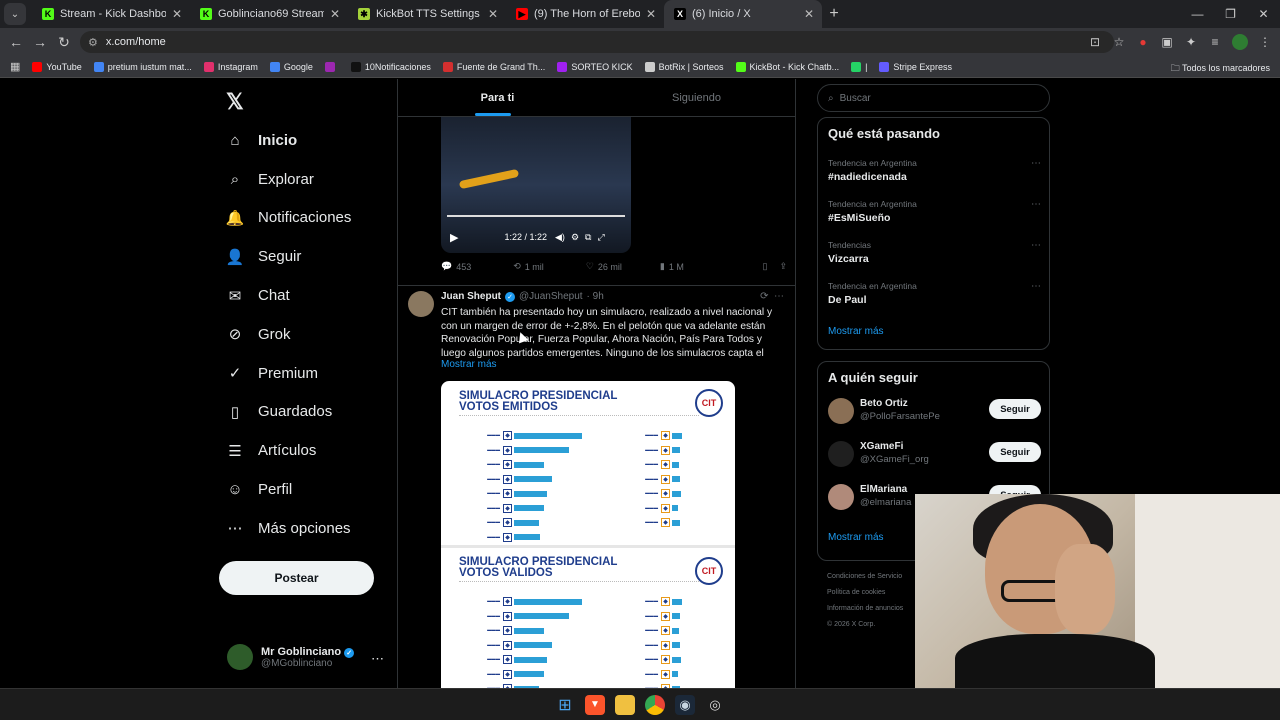  I want to click on tab-siguiendo: Siguiendo, so click(696, 97).